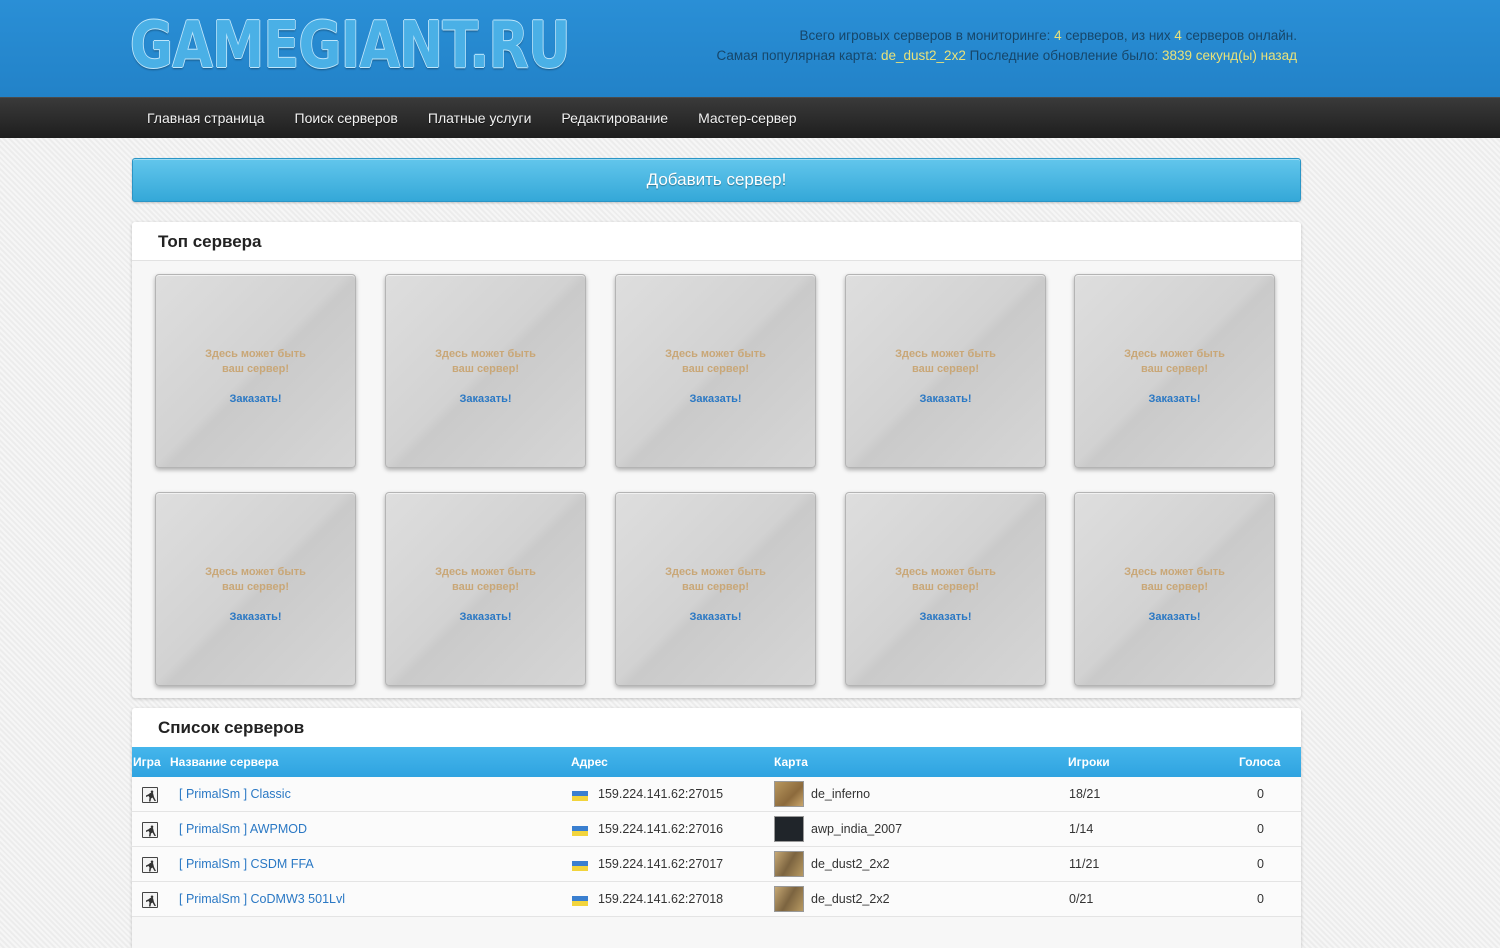 This screenshot has width=1500, height=948. Describe the element at coordinates (1064, 55) in the screenshot. I see `stats-last-update-label: Последние обновление было:` at that location.